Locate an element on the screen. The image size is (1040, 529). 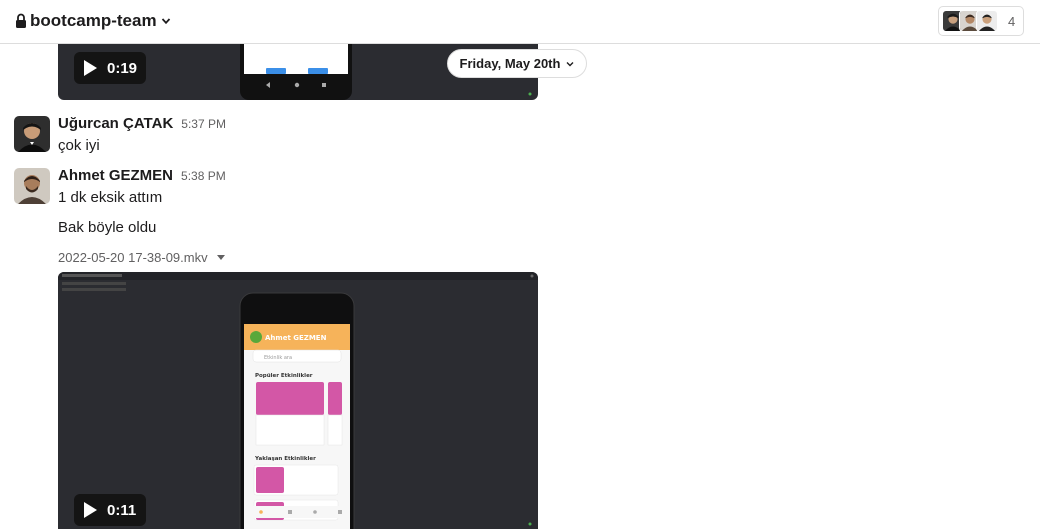
date-divider-button: Friday, May 20th is located at coordinates (517, 63).